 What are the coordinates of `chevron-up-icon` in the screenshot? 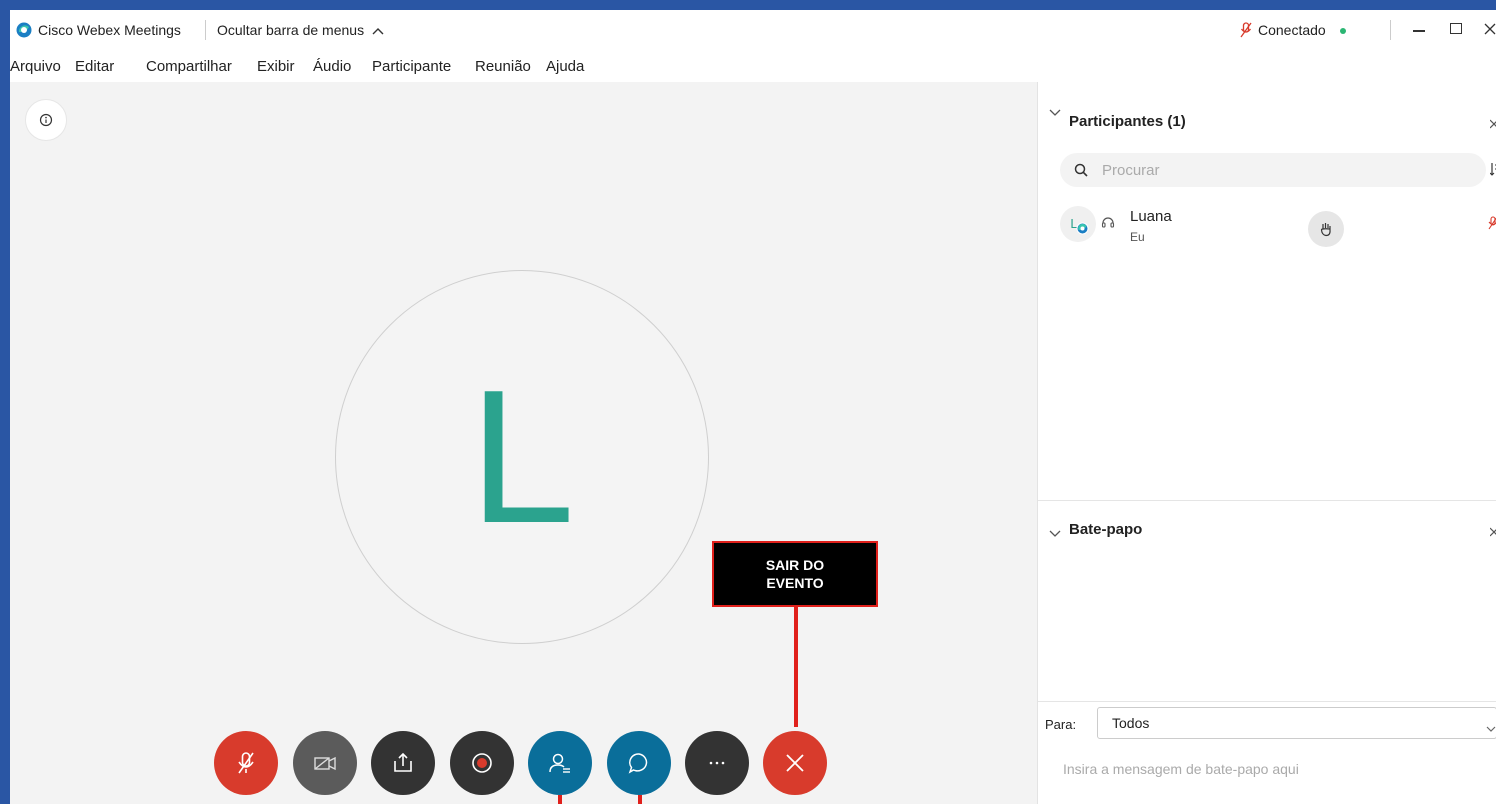 It's located at (378, 30).